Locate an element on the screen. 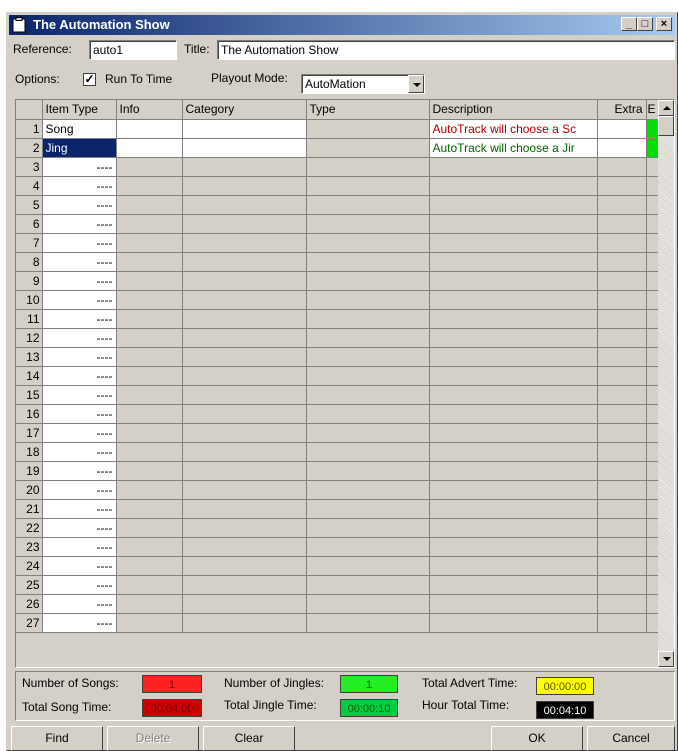  table-row: 23 ---- is located at coordinates (338, 547).